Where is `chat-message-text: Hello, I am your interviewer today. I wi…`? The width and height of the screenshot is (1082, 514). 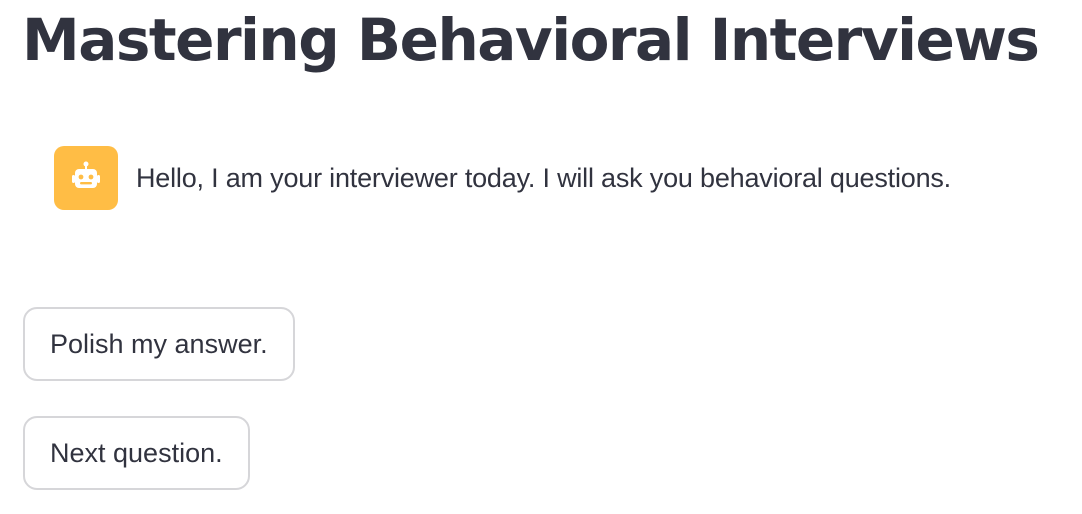 chat-message-text: Hello, I am your interviewer today. I wi… is located at coordinates (543, 177).